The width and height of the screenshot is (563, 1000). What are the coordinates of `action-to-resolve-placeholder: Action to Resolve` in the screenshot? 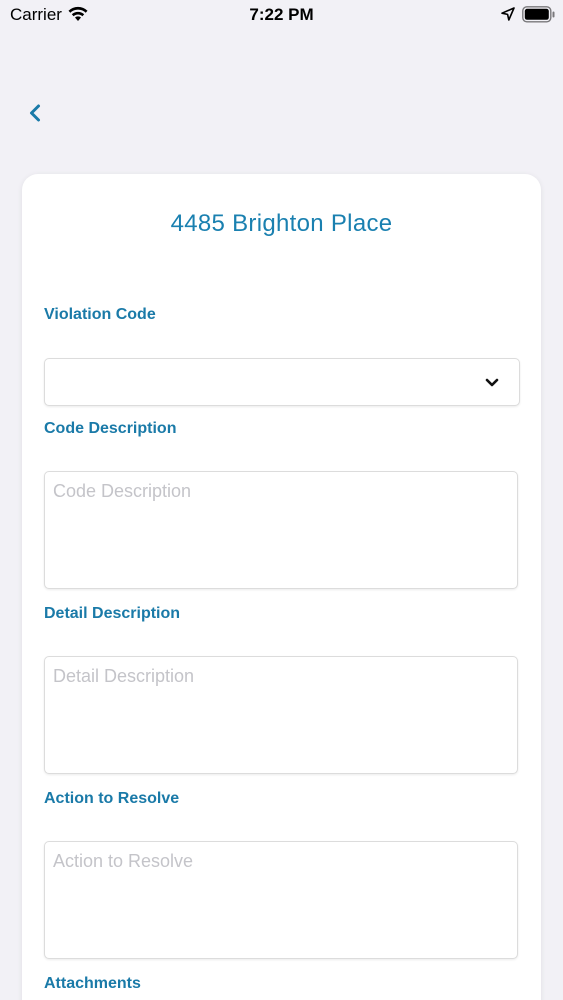 It's located at (123, 861).